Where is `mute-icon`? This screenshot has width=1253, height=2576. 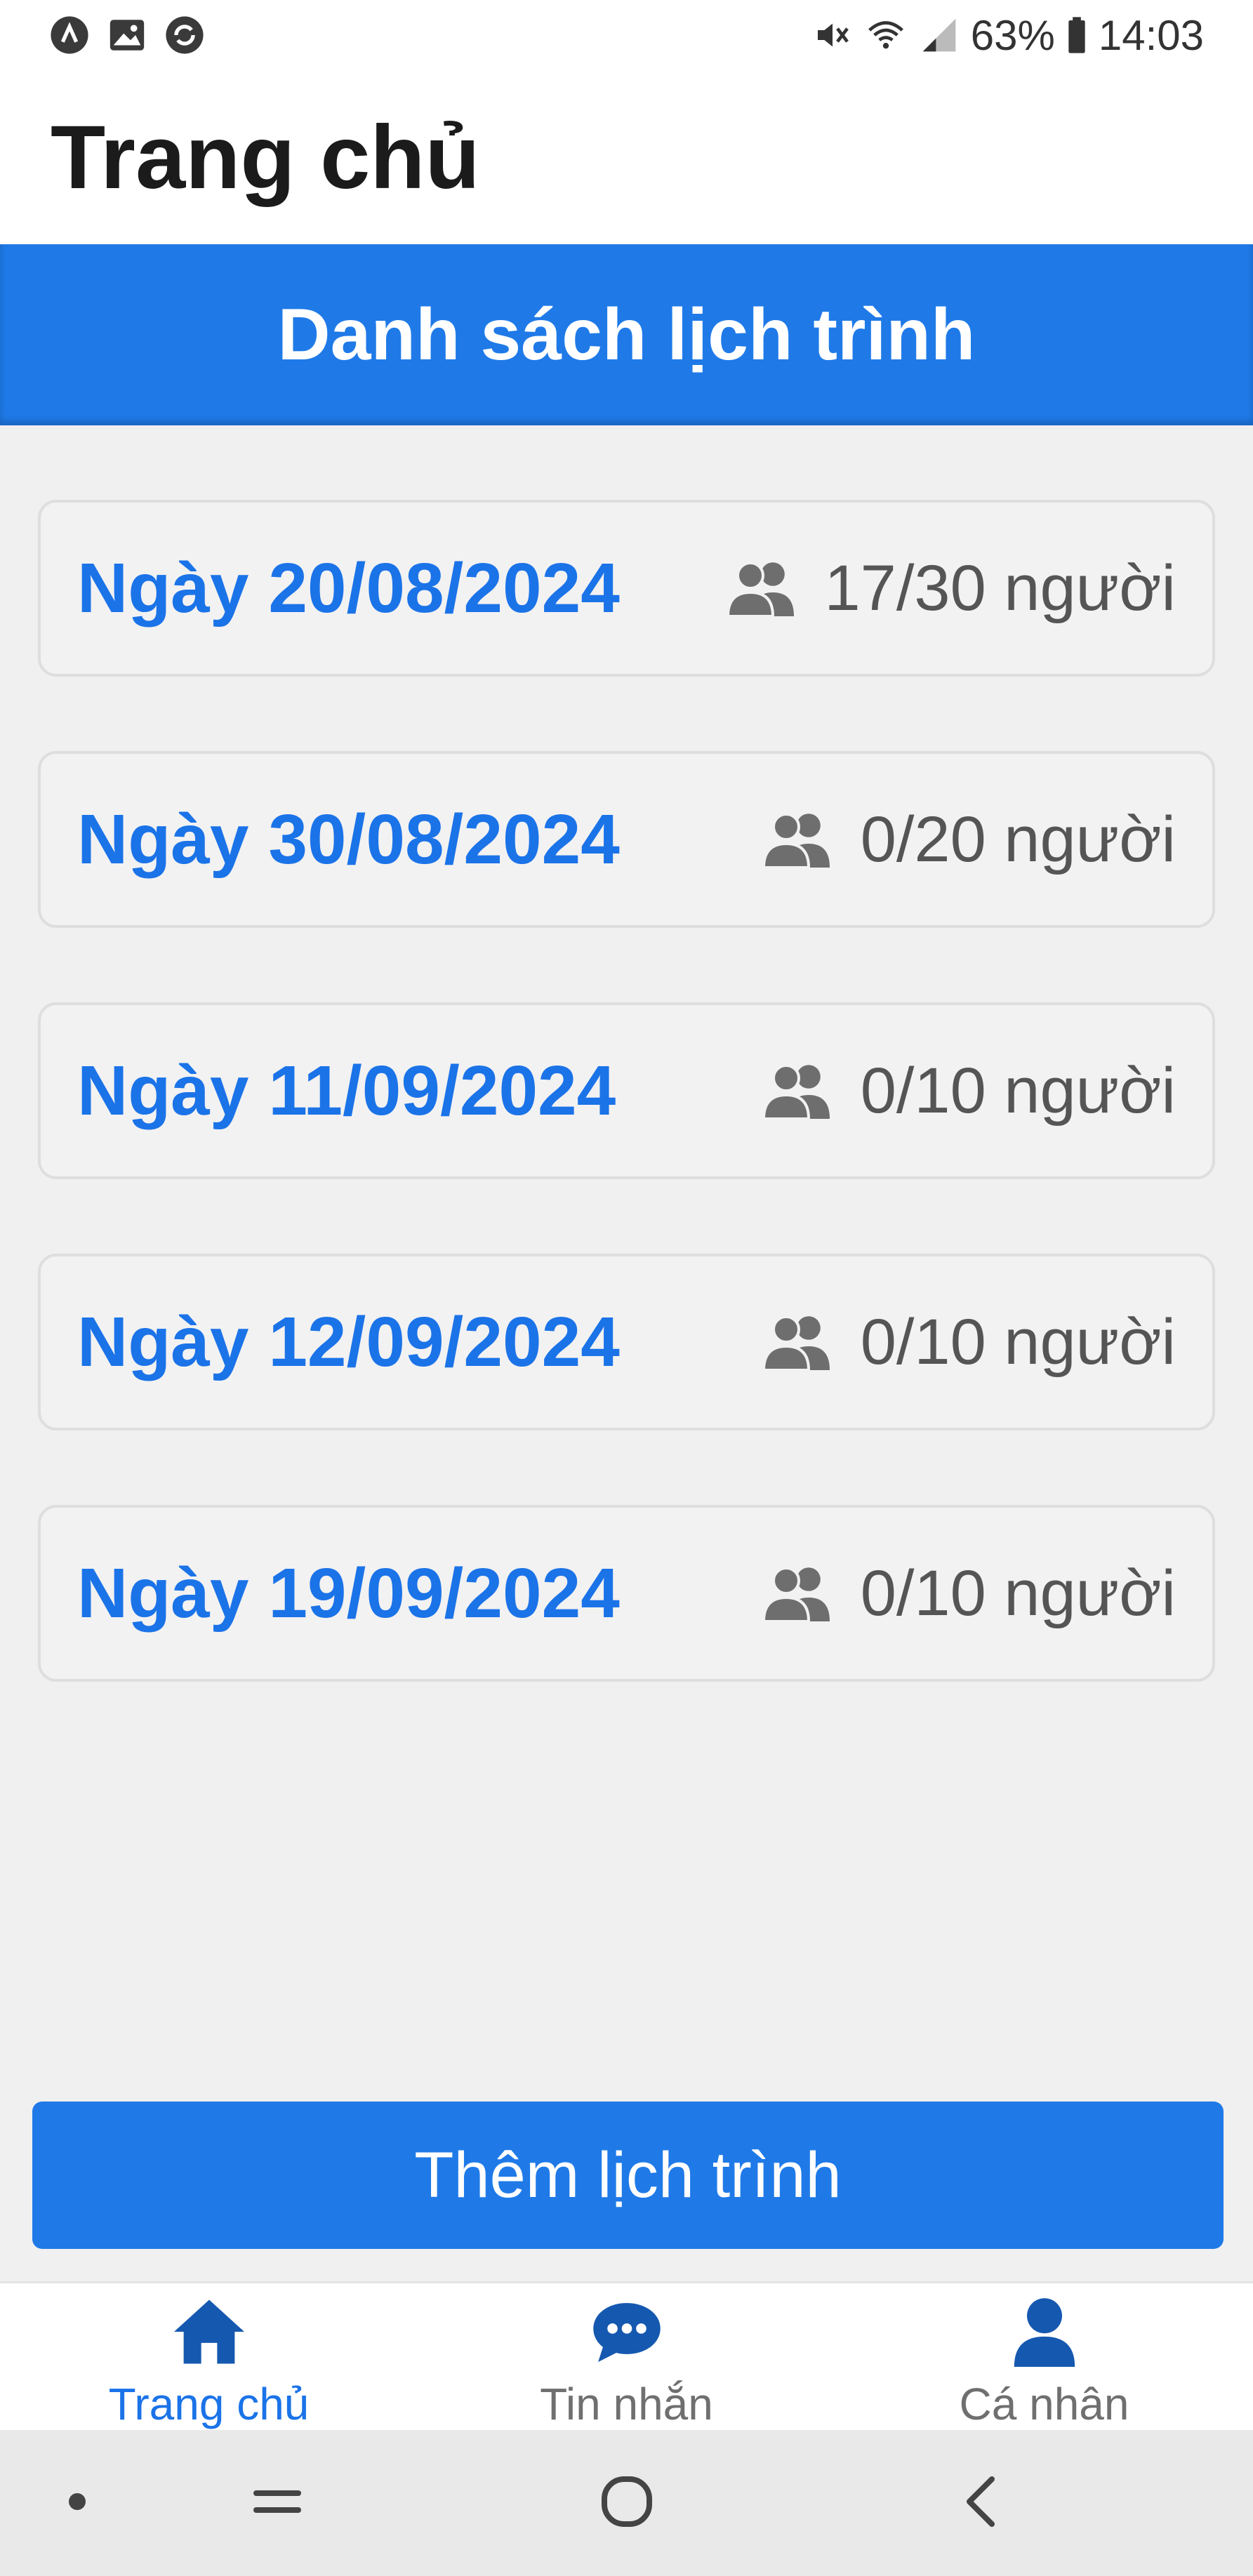
mute-icon is located at coordinates (832, 35).